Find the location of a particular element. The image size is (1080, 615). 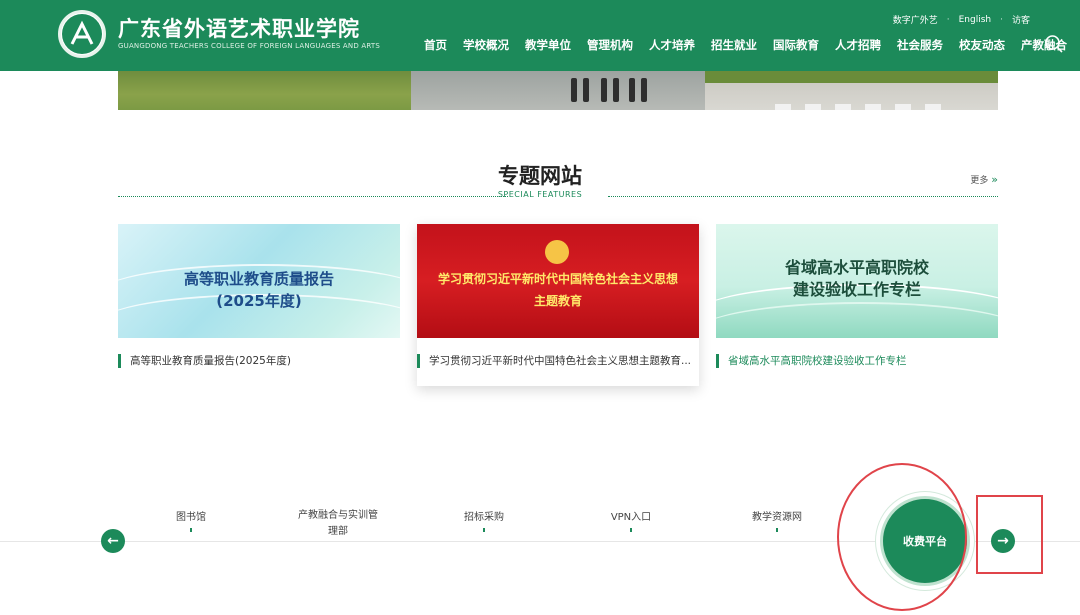

quick-link-label: VPN入口 is located at coordinates (631, 517).